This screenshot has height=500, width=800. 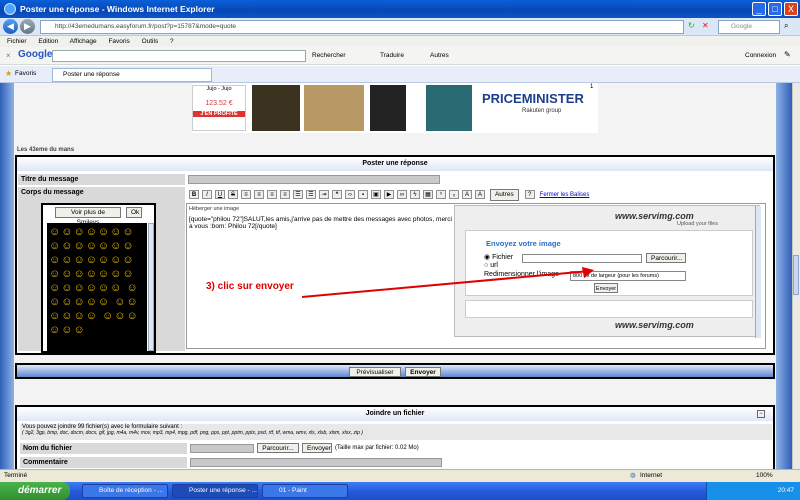 What do you see at coordinates (764, 476) in the screenshot?
I see `zoom-level: 100%` at bounding box center [764, 476].